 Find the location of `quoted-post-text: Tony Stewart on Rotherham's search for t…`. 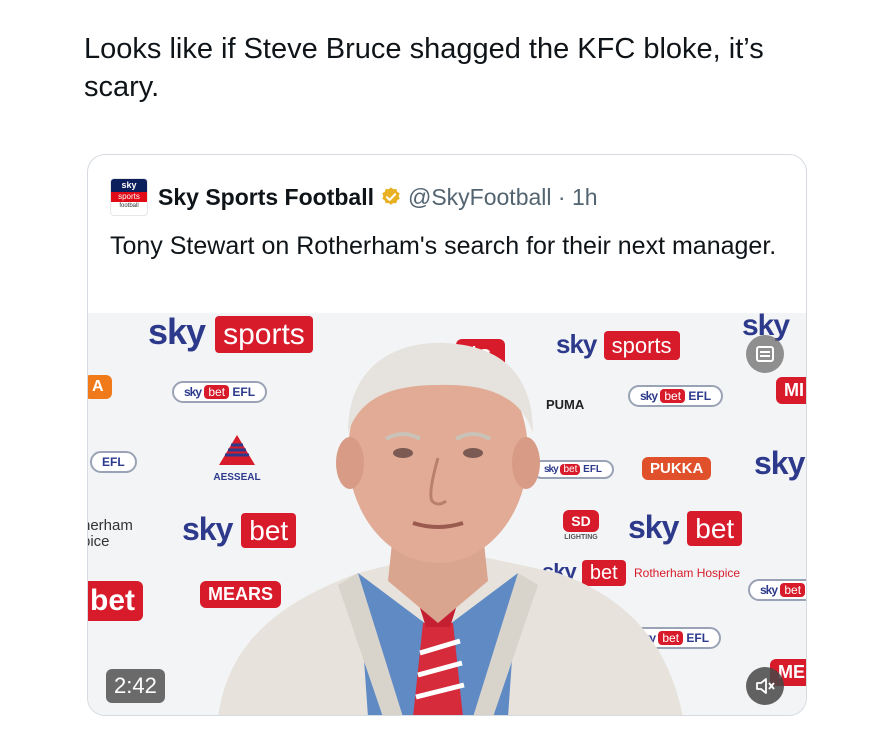

quoted-post-text: Tony Stewart on Rotherham's search for t… is located at coordinates (443, 246).